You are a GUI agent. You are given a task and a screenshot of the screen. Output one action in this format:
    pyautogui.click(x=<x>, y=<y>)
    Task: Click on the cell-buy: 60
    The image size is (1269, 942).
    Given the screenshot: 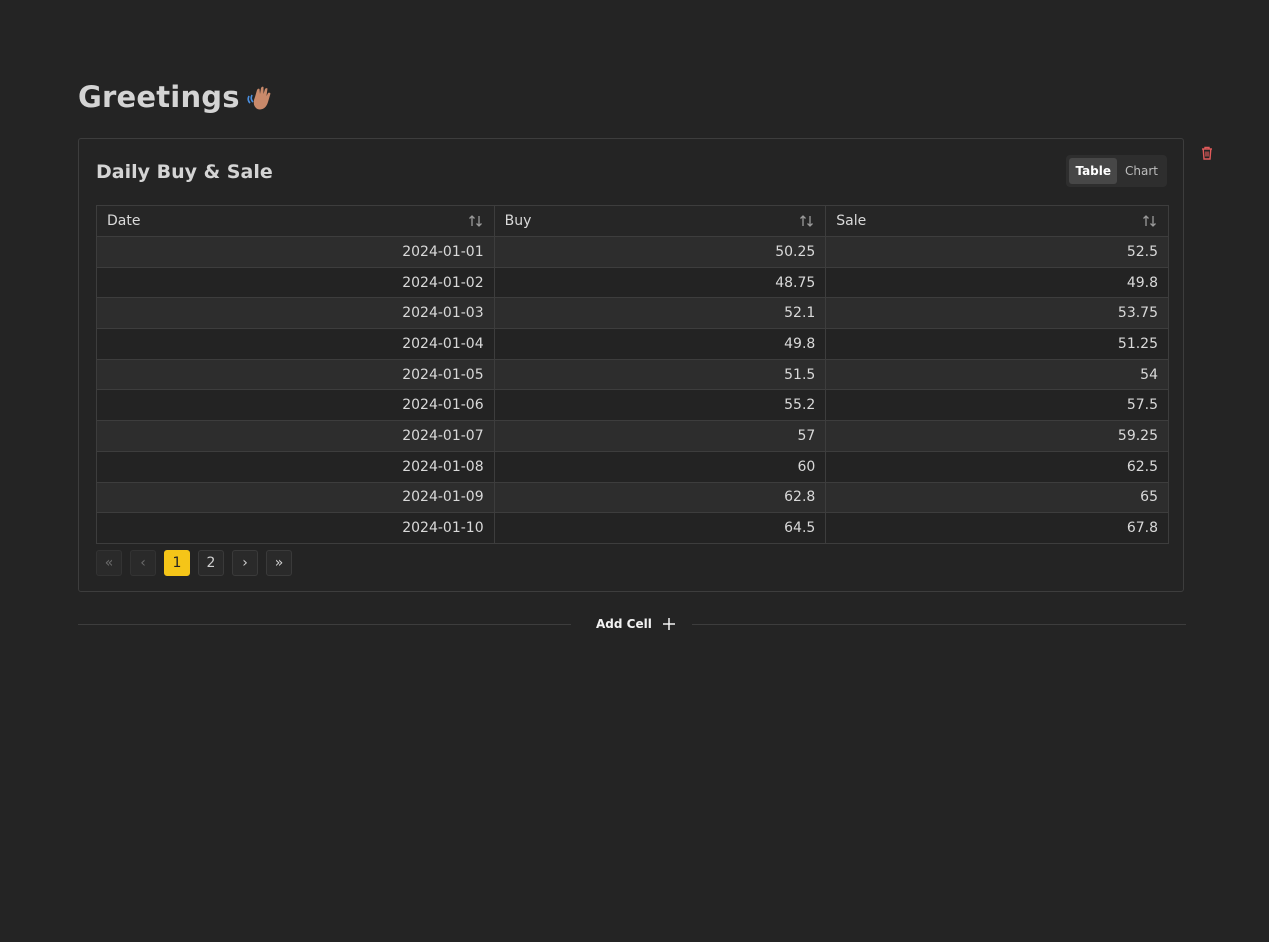 What is the action you would take?
    pyautogui.click(x=660, y=466)
    